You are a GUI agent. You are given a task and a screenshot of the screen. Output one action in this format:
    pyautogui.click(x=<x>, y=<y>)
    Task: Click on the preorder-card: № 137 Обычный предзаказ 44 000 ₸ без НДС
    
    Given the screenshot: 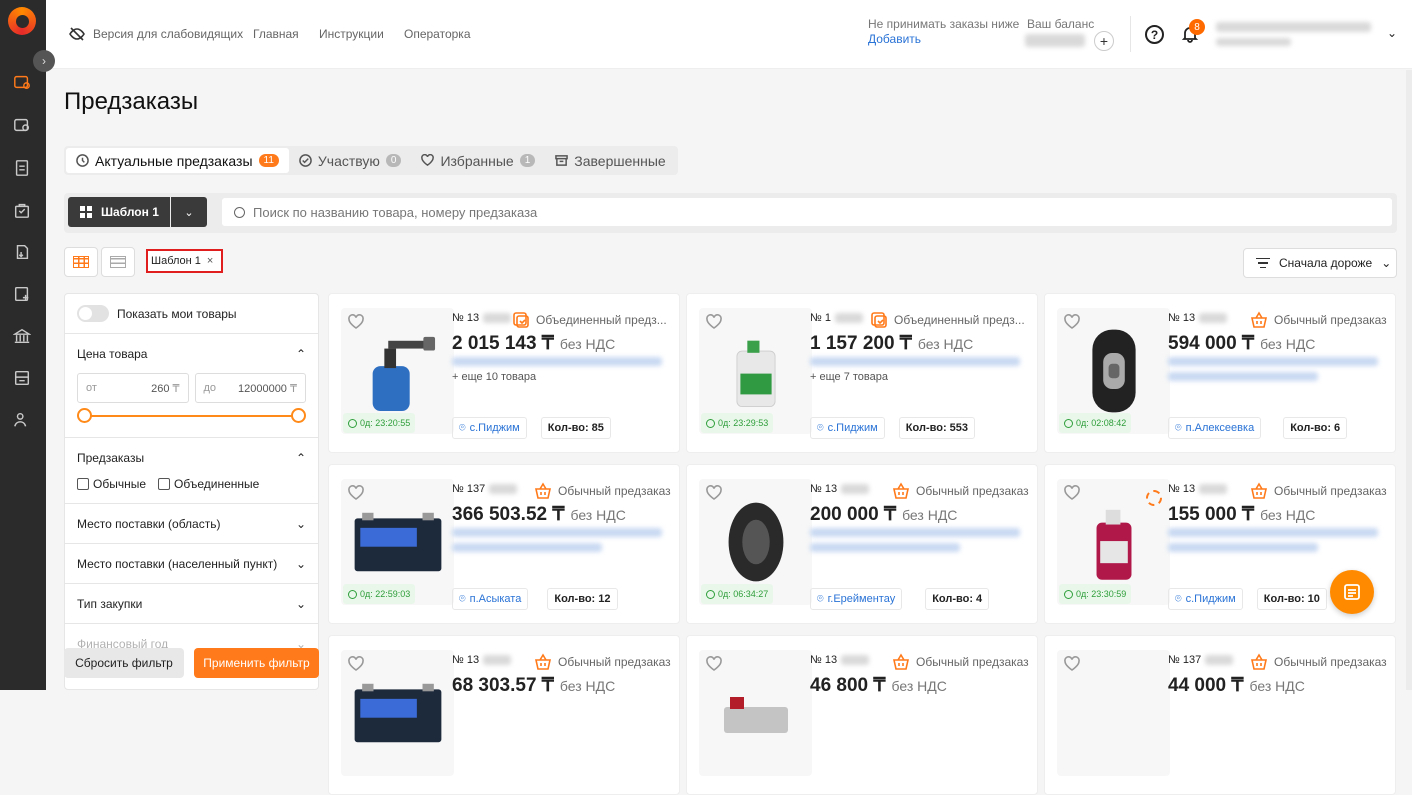 What is the action you would take?
    pyautogui.click(x=1220, y=715)
    